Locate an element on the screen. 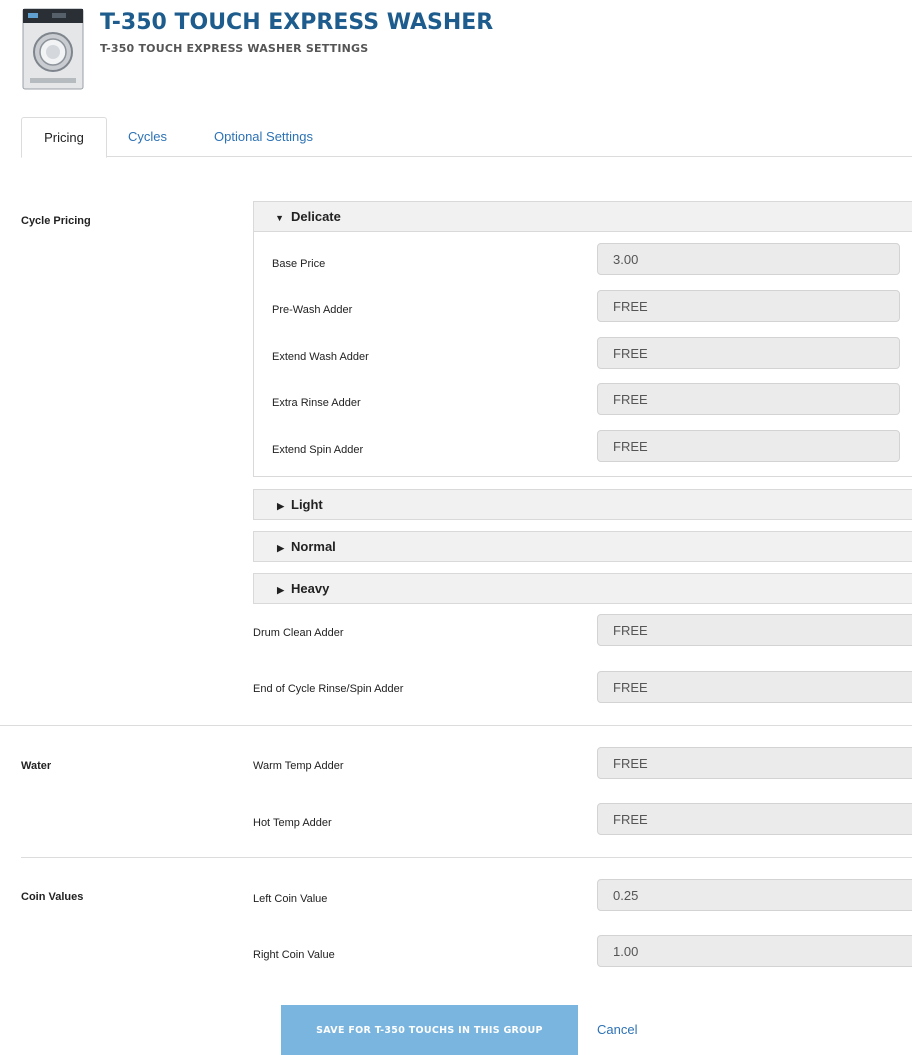 Image resolution: width=912 pixels, height=1055 pixels. page-title: T-350 TOUCH EXPRESS WASHER is located at coordinates (297, 22).